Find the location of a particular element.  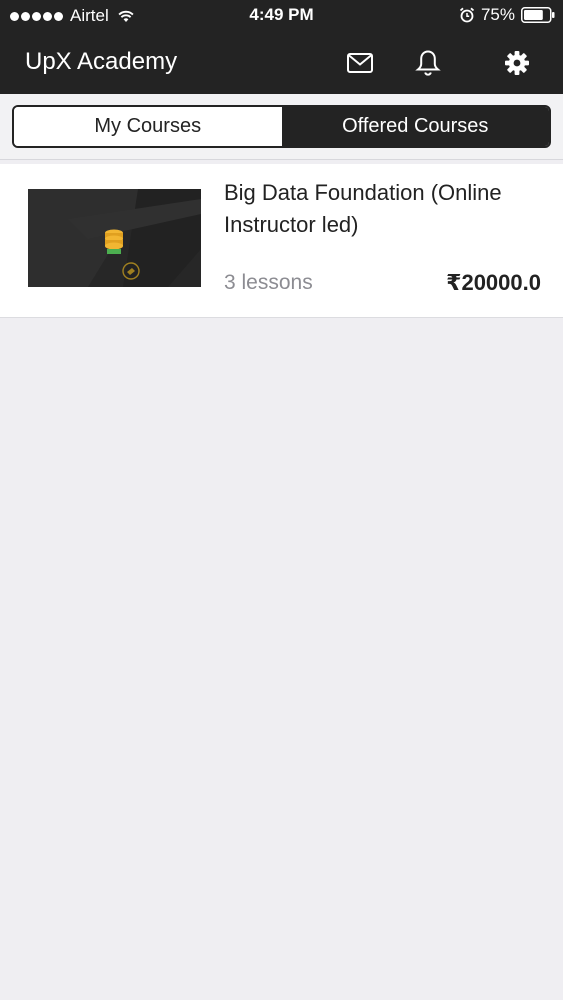

bell-icon is located at coordinates (428, 63).